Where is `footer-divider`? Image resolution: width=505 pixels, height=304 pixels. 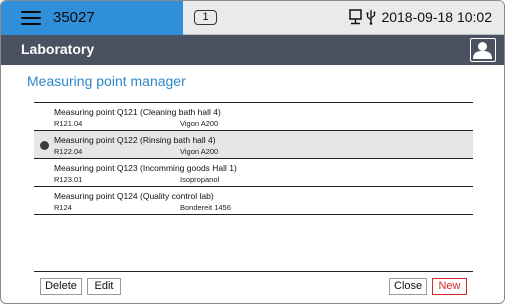 footer-divider is located at coordinates (253, 271).